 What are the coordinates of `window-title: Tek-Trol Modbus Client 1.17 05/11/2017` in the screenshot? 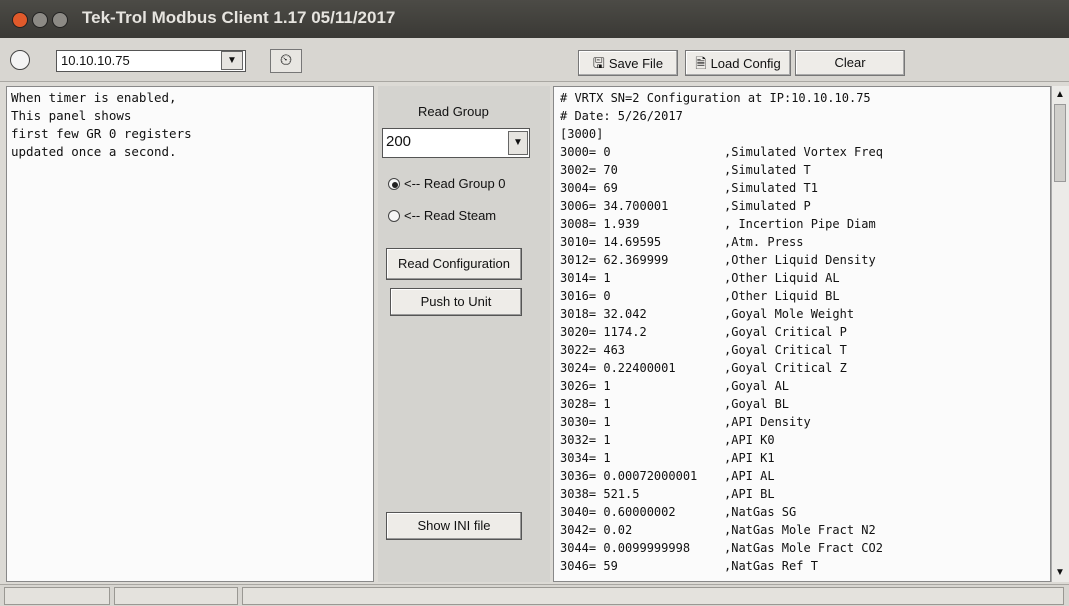 It's located at (239, 17).